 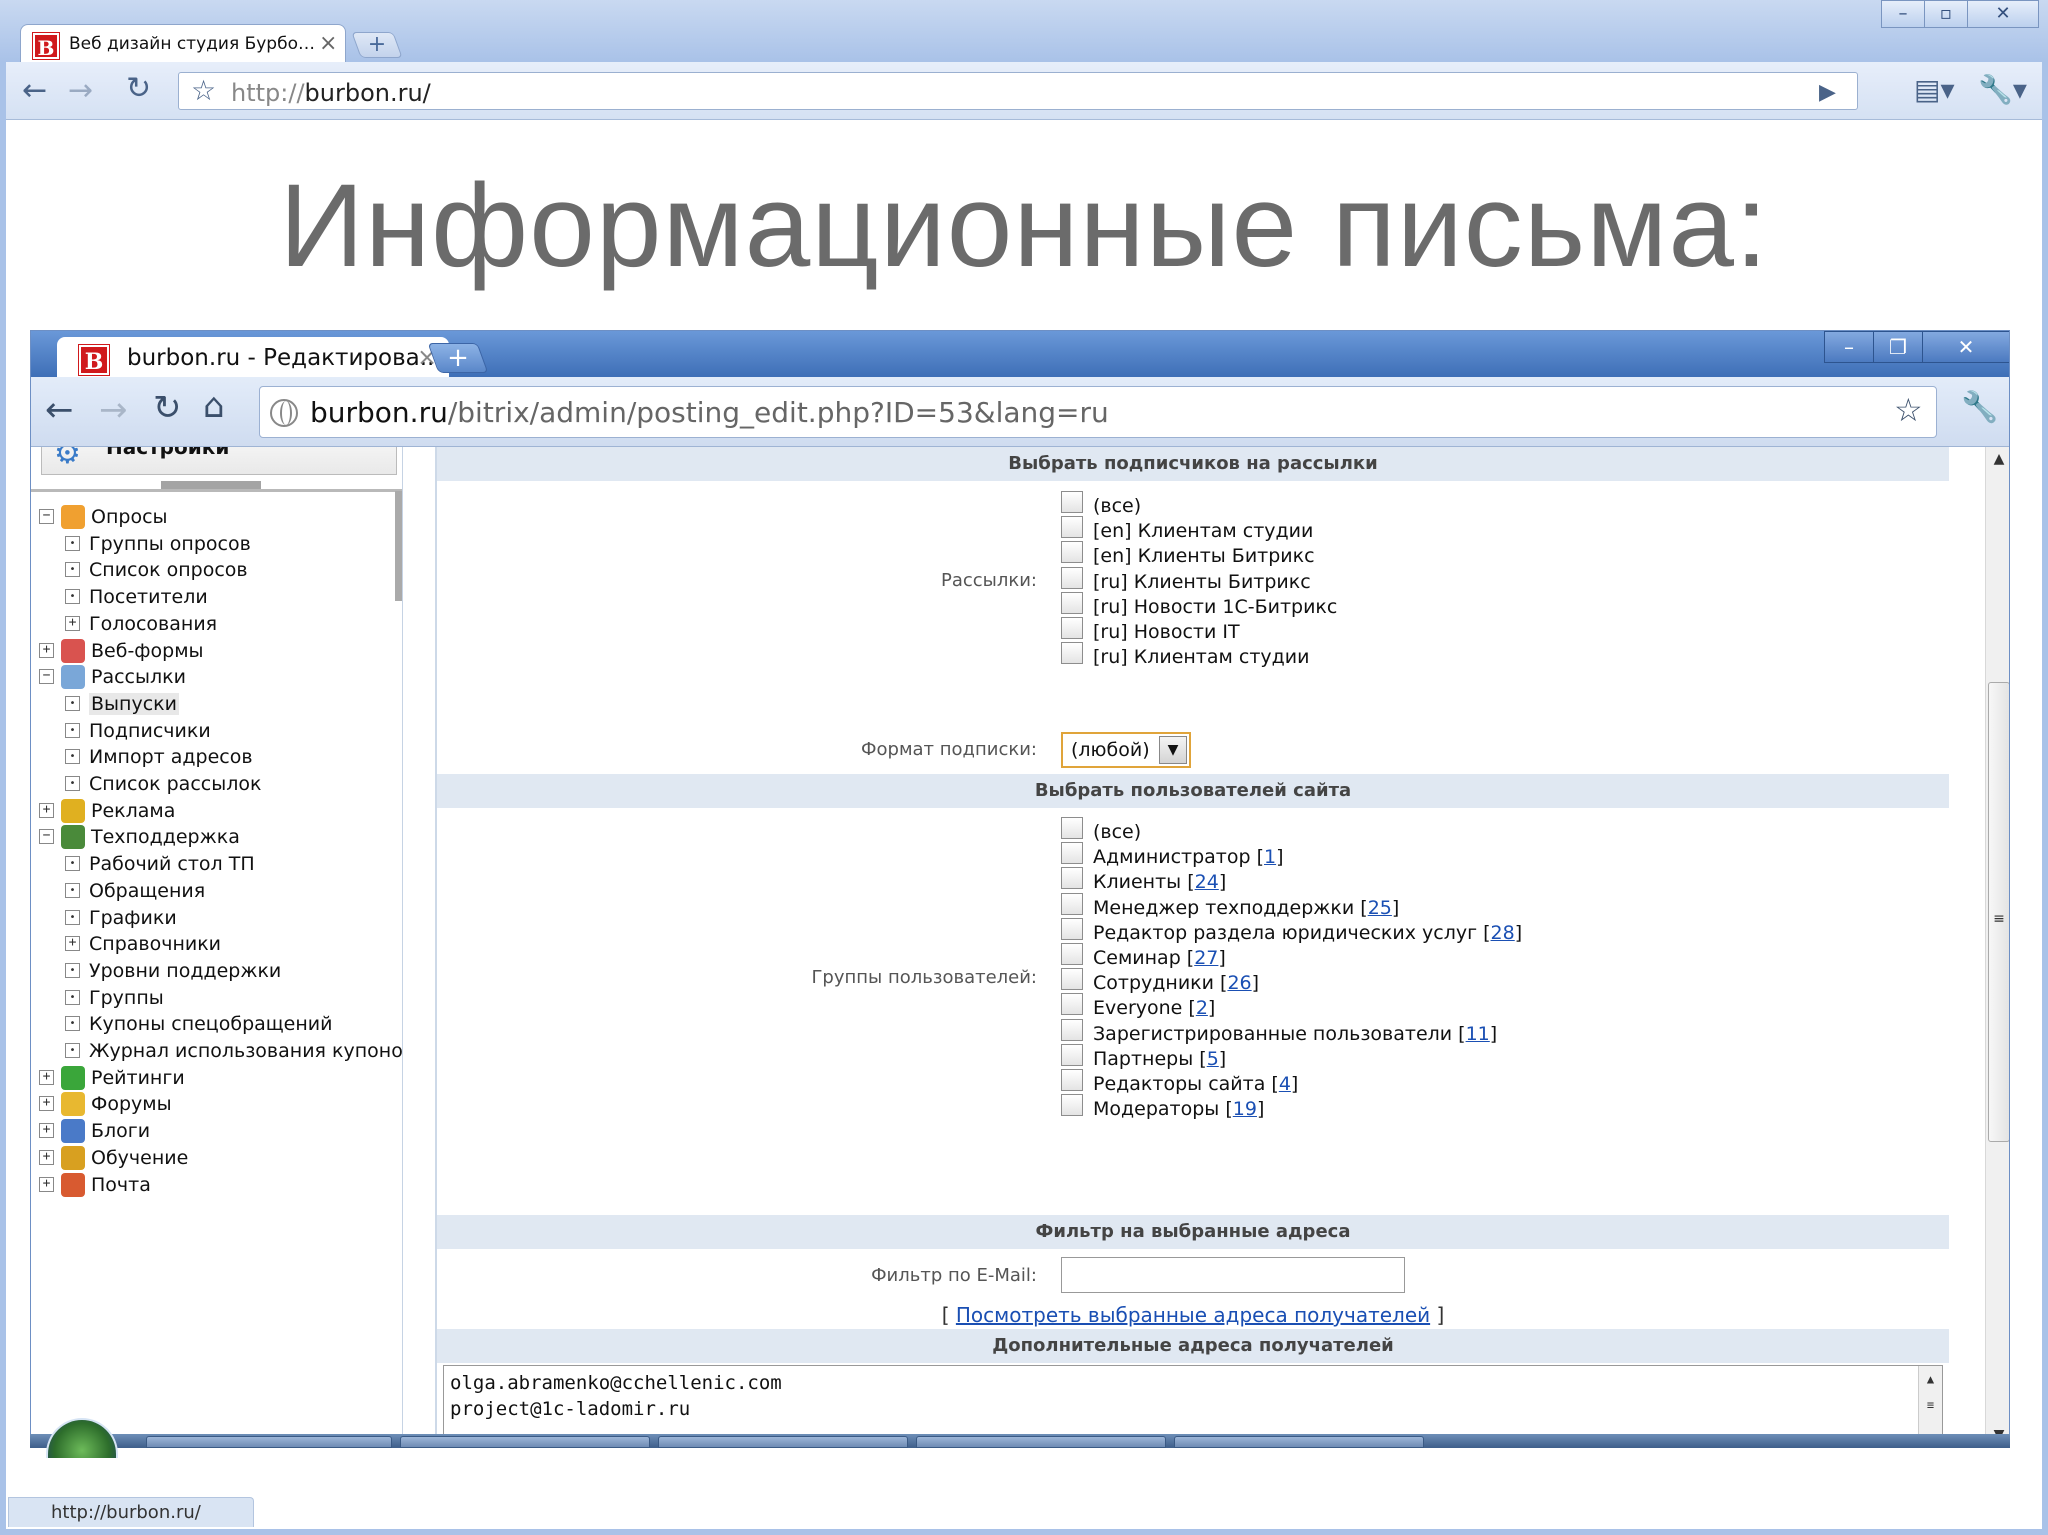 I want to click on group-count-link: 19, so click(x=1245, y=1109).